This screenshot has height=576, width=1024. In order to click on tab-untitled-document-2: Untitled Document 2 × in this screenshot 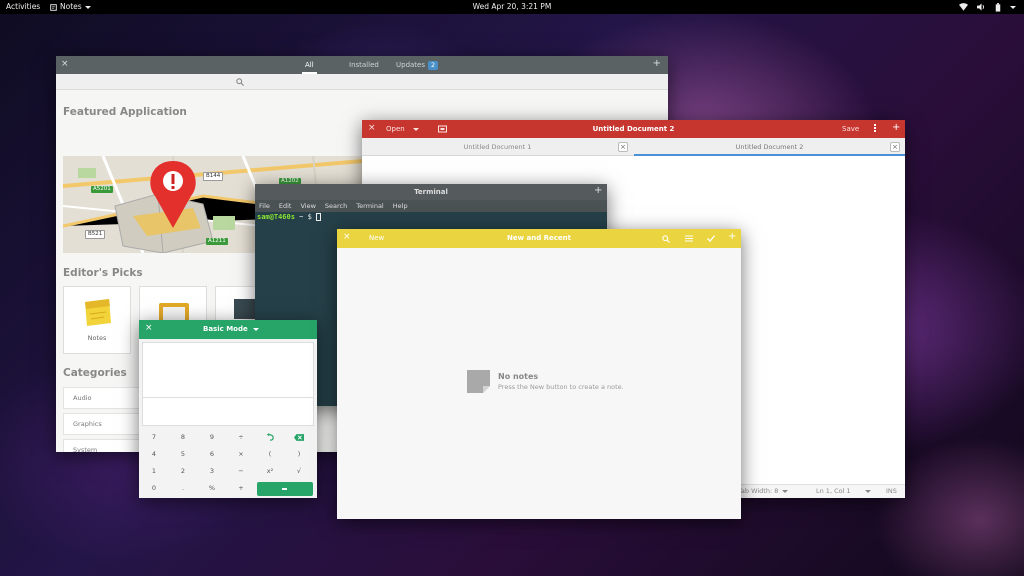, I will do `click(769, 147)`.